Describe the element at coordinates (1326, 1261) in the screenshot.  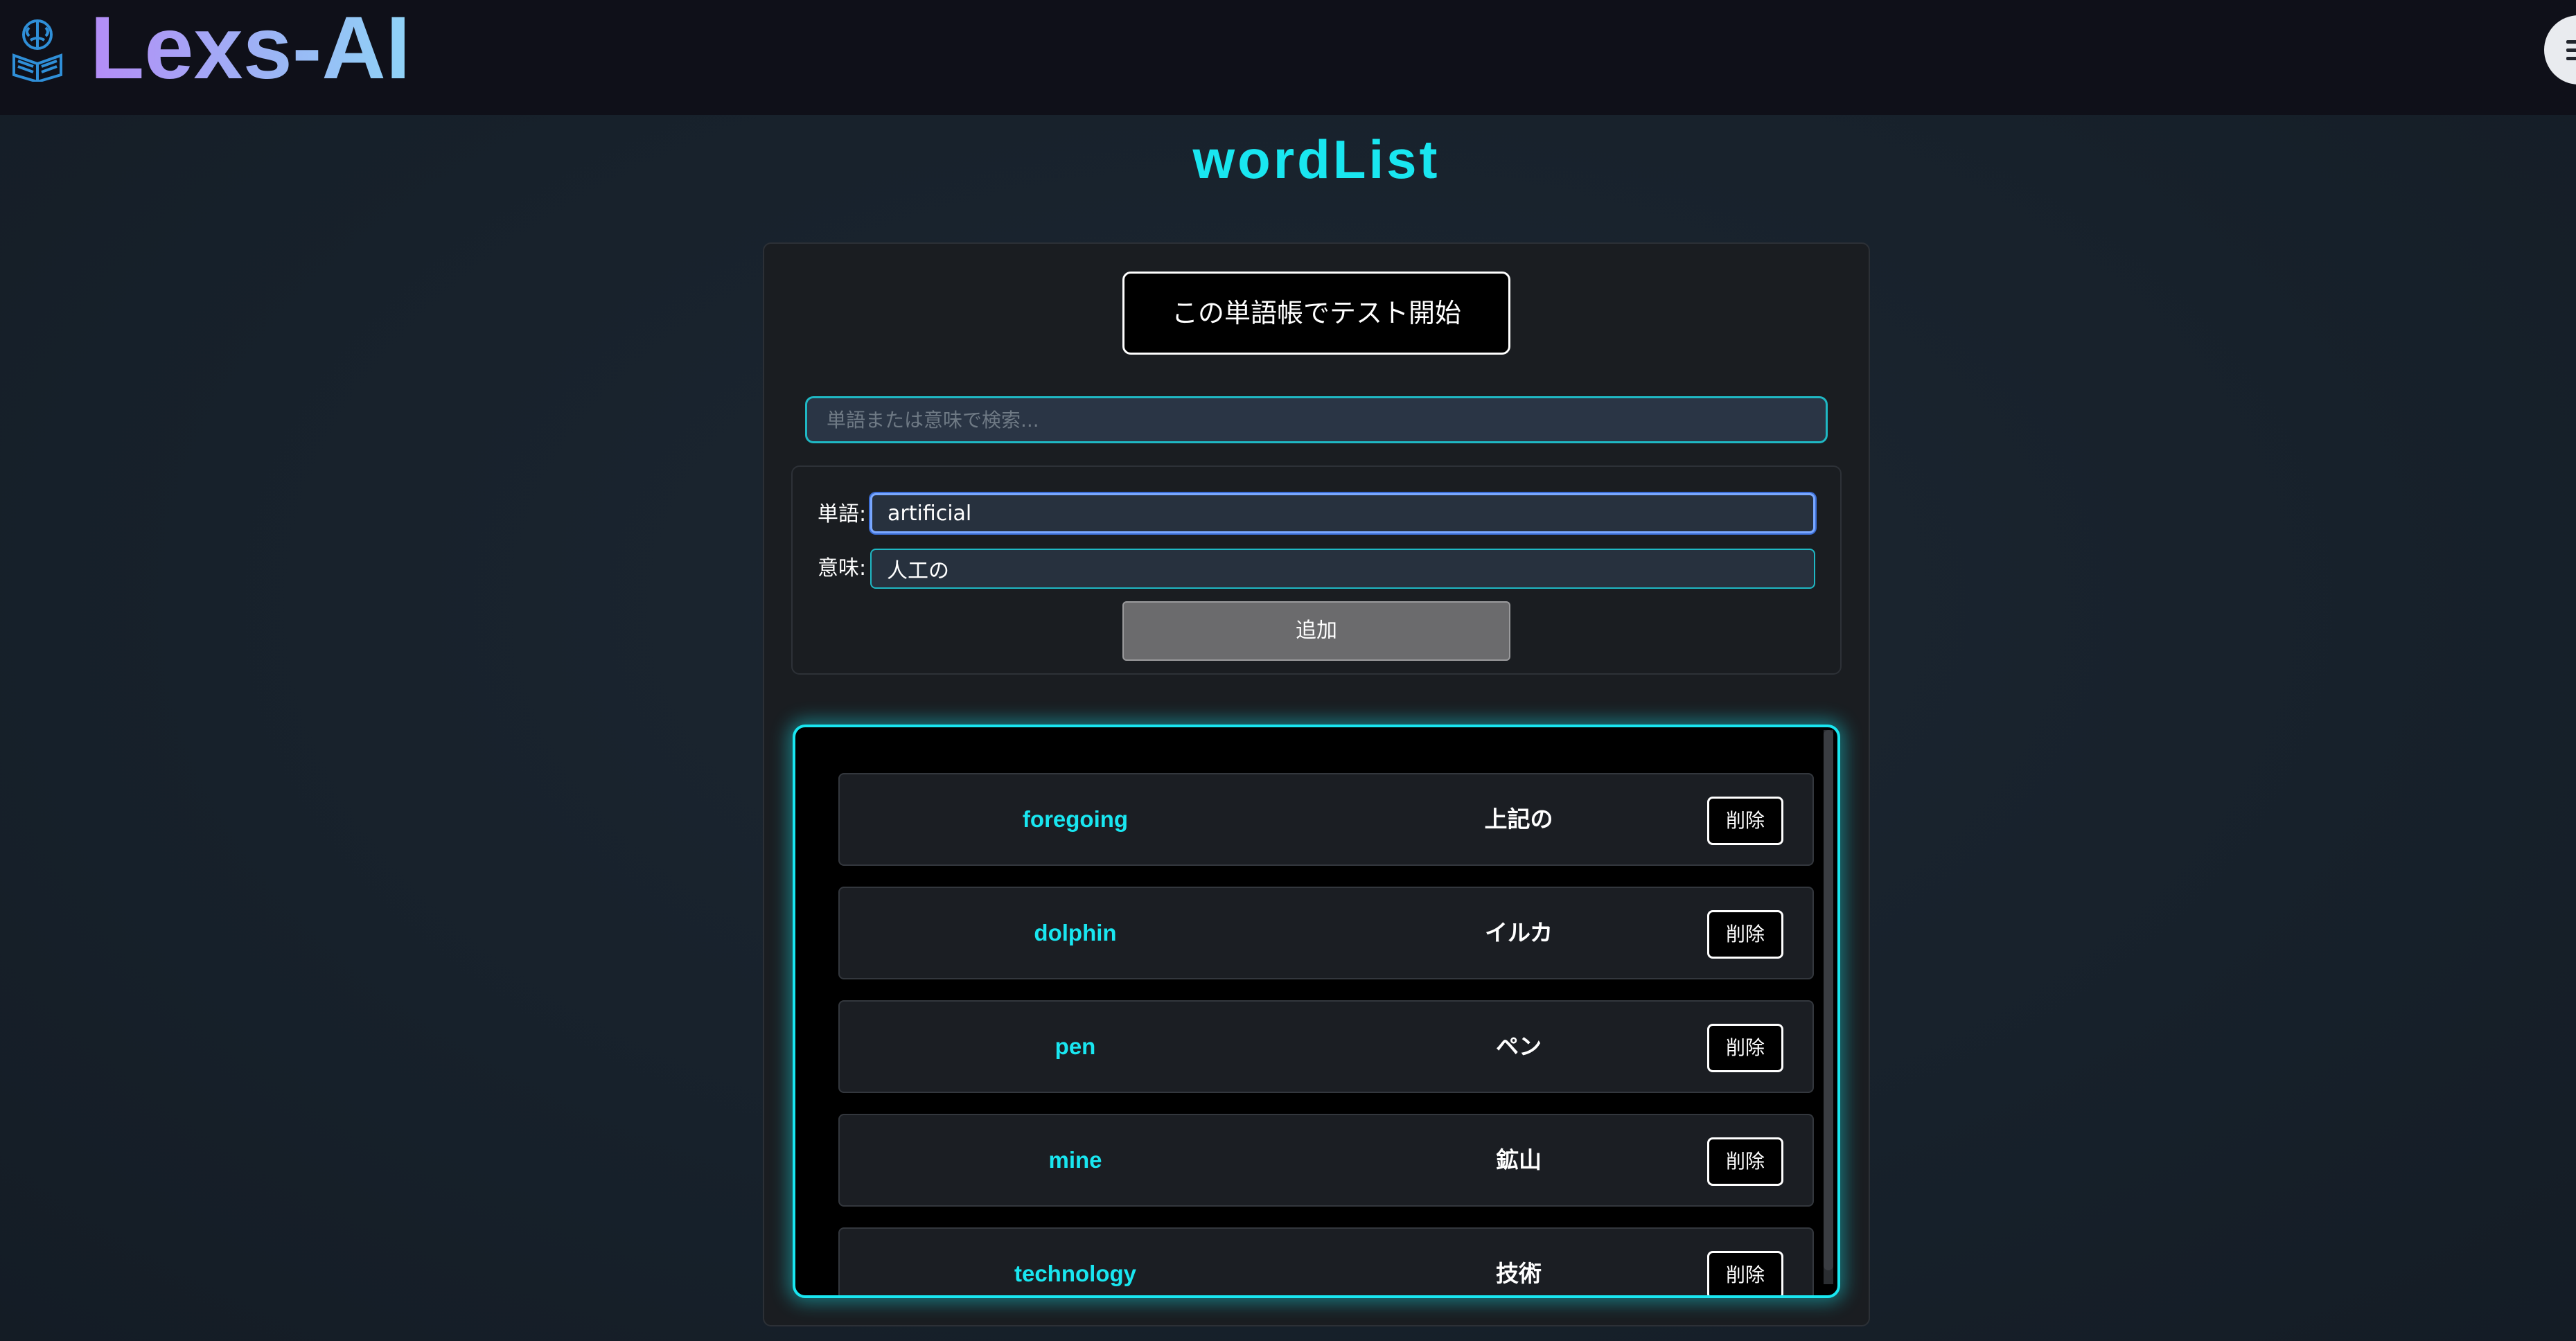
I see `list-item: technology 技術 削除` at that location.